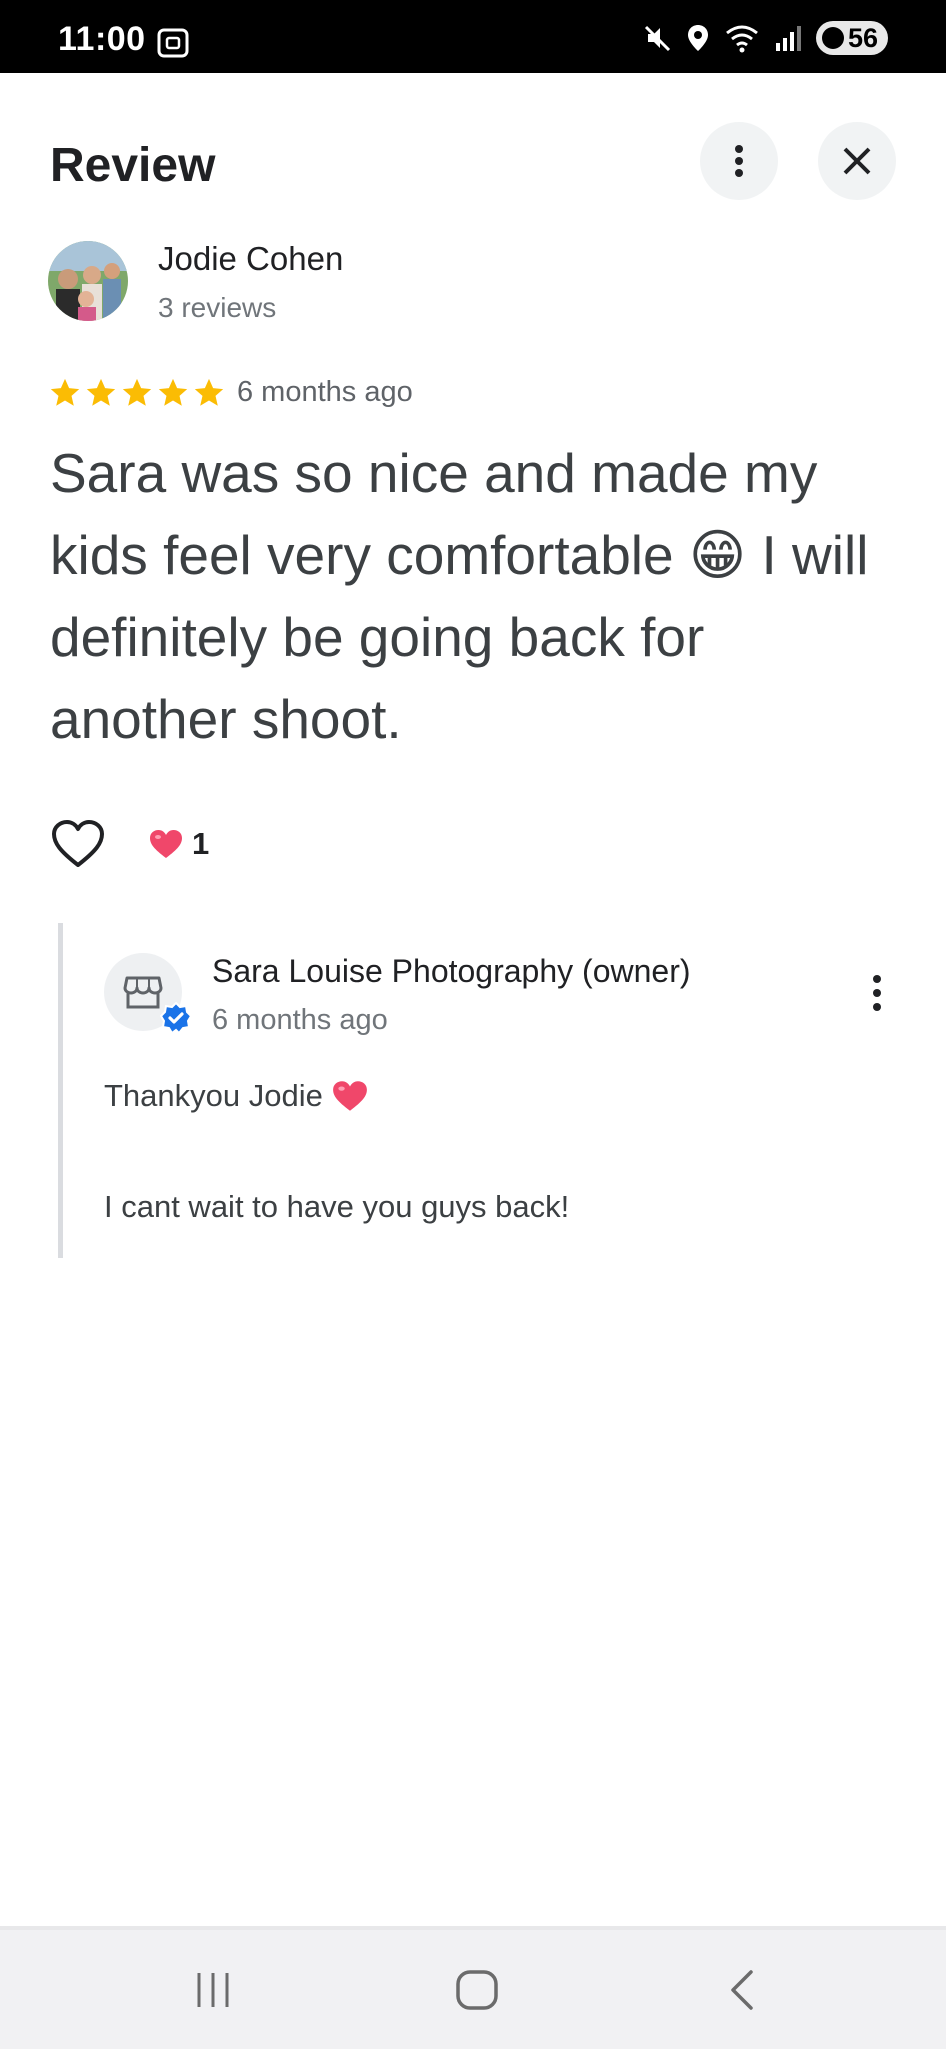 This screenshot has width=946, height=2049. I want to click on verified-icon, so click(176, 1018).